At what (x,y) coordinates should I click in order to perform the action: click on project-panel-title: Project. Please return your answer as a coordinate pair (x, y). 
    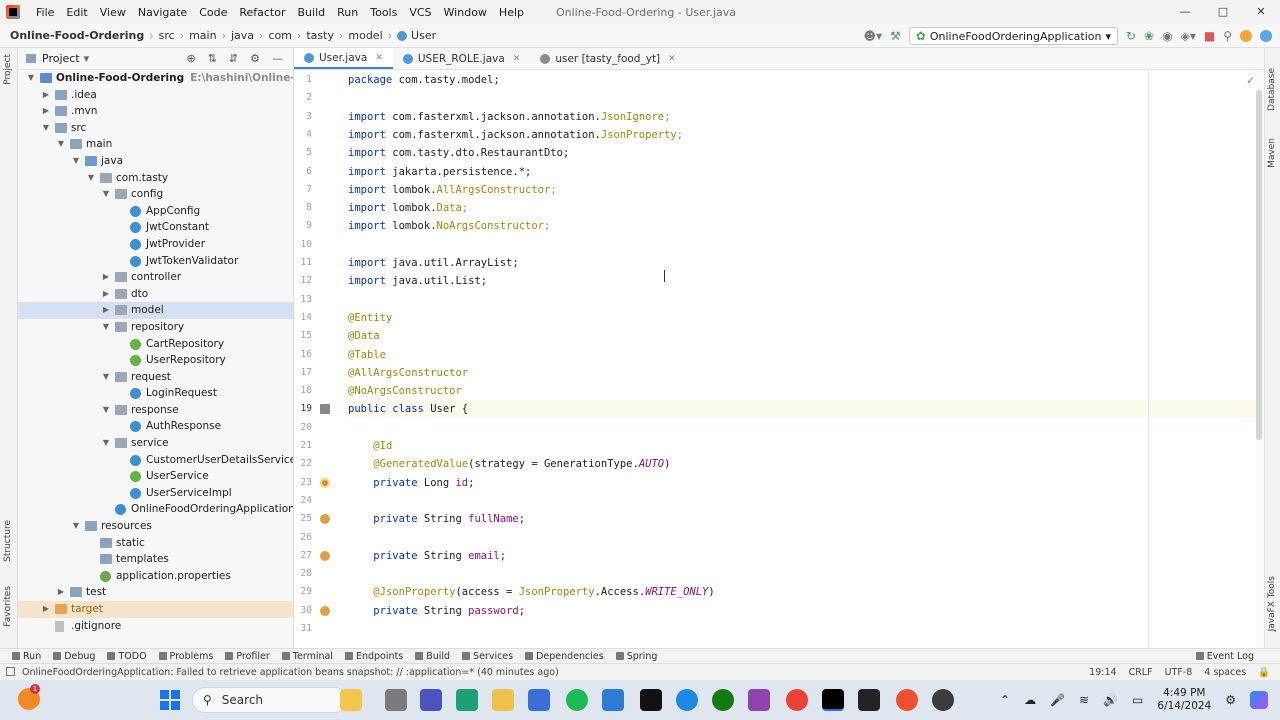
    Looking at the image, I should click on (61, 58).